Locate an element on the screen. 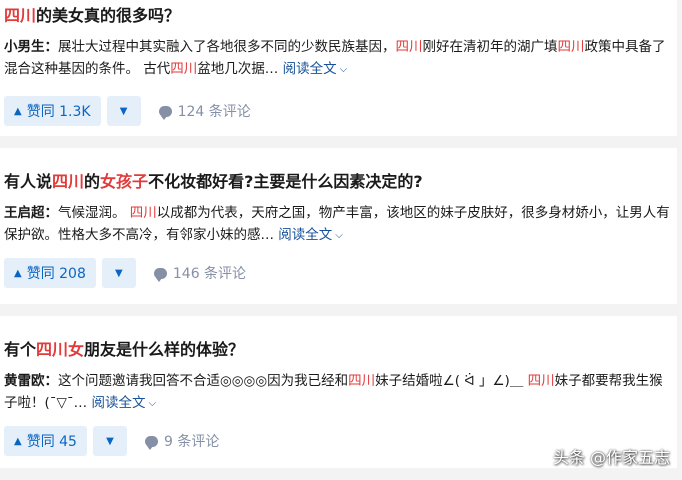 The width and height of the screenshot is (682, 480). upvote-button: ▲ 赞同 208 is located at coordinates (50, 273).